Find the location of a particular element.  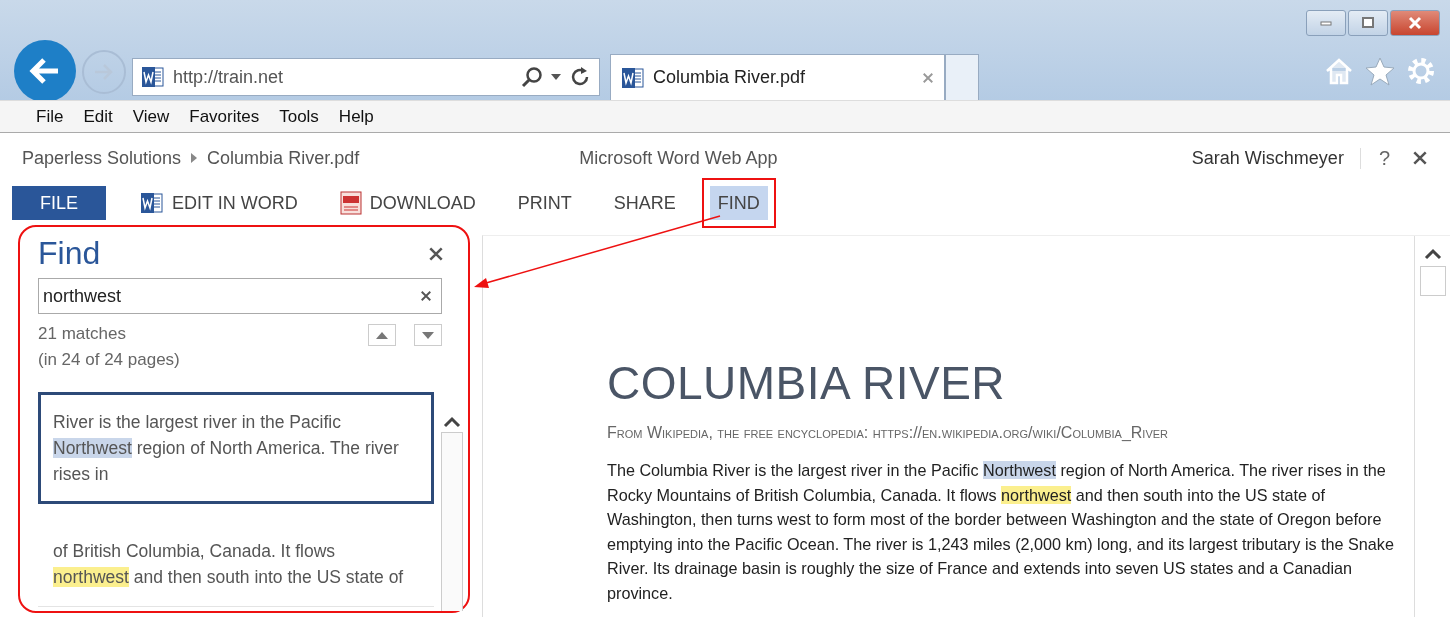

star-icon is located at coordinates (1380, 71).